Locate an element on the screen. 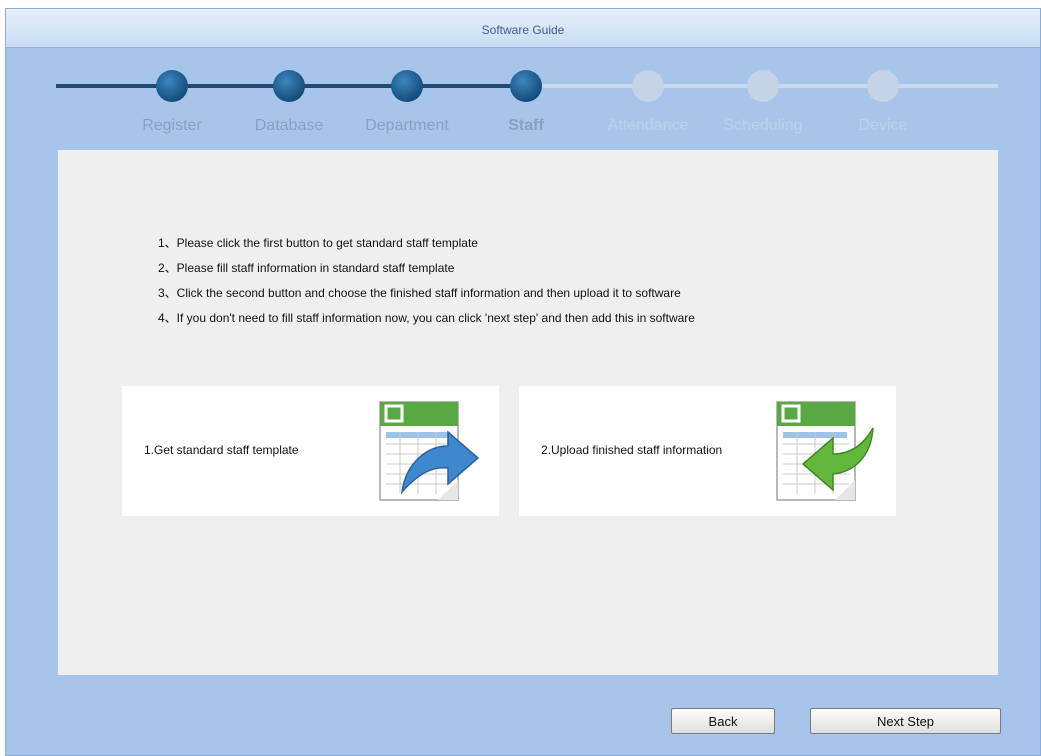 The height and width of the screenshot is (756, 1041). step-dot-register is located at coordinates (172, 86).